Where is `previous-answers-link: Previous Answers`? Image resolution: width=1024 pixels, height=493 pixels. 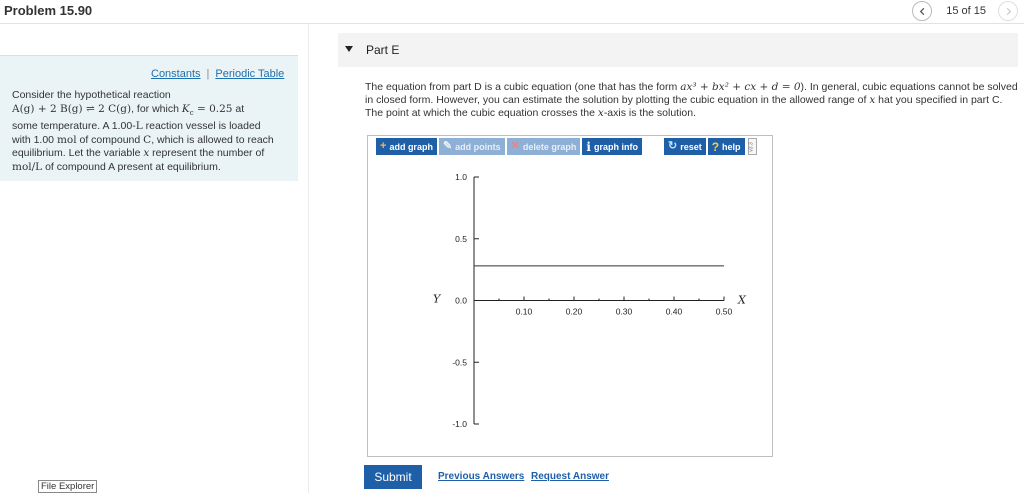 previous-answers-link: Previous Answers is located at coordinates (481, 476).